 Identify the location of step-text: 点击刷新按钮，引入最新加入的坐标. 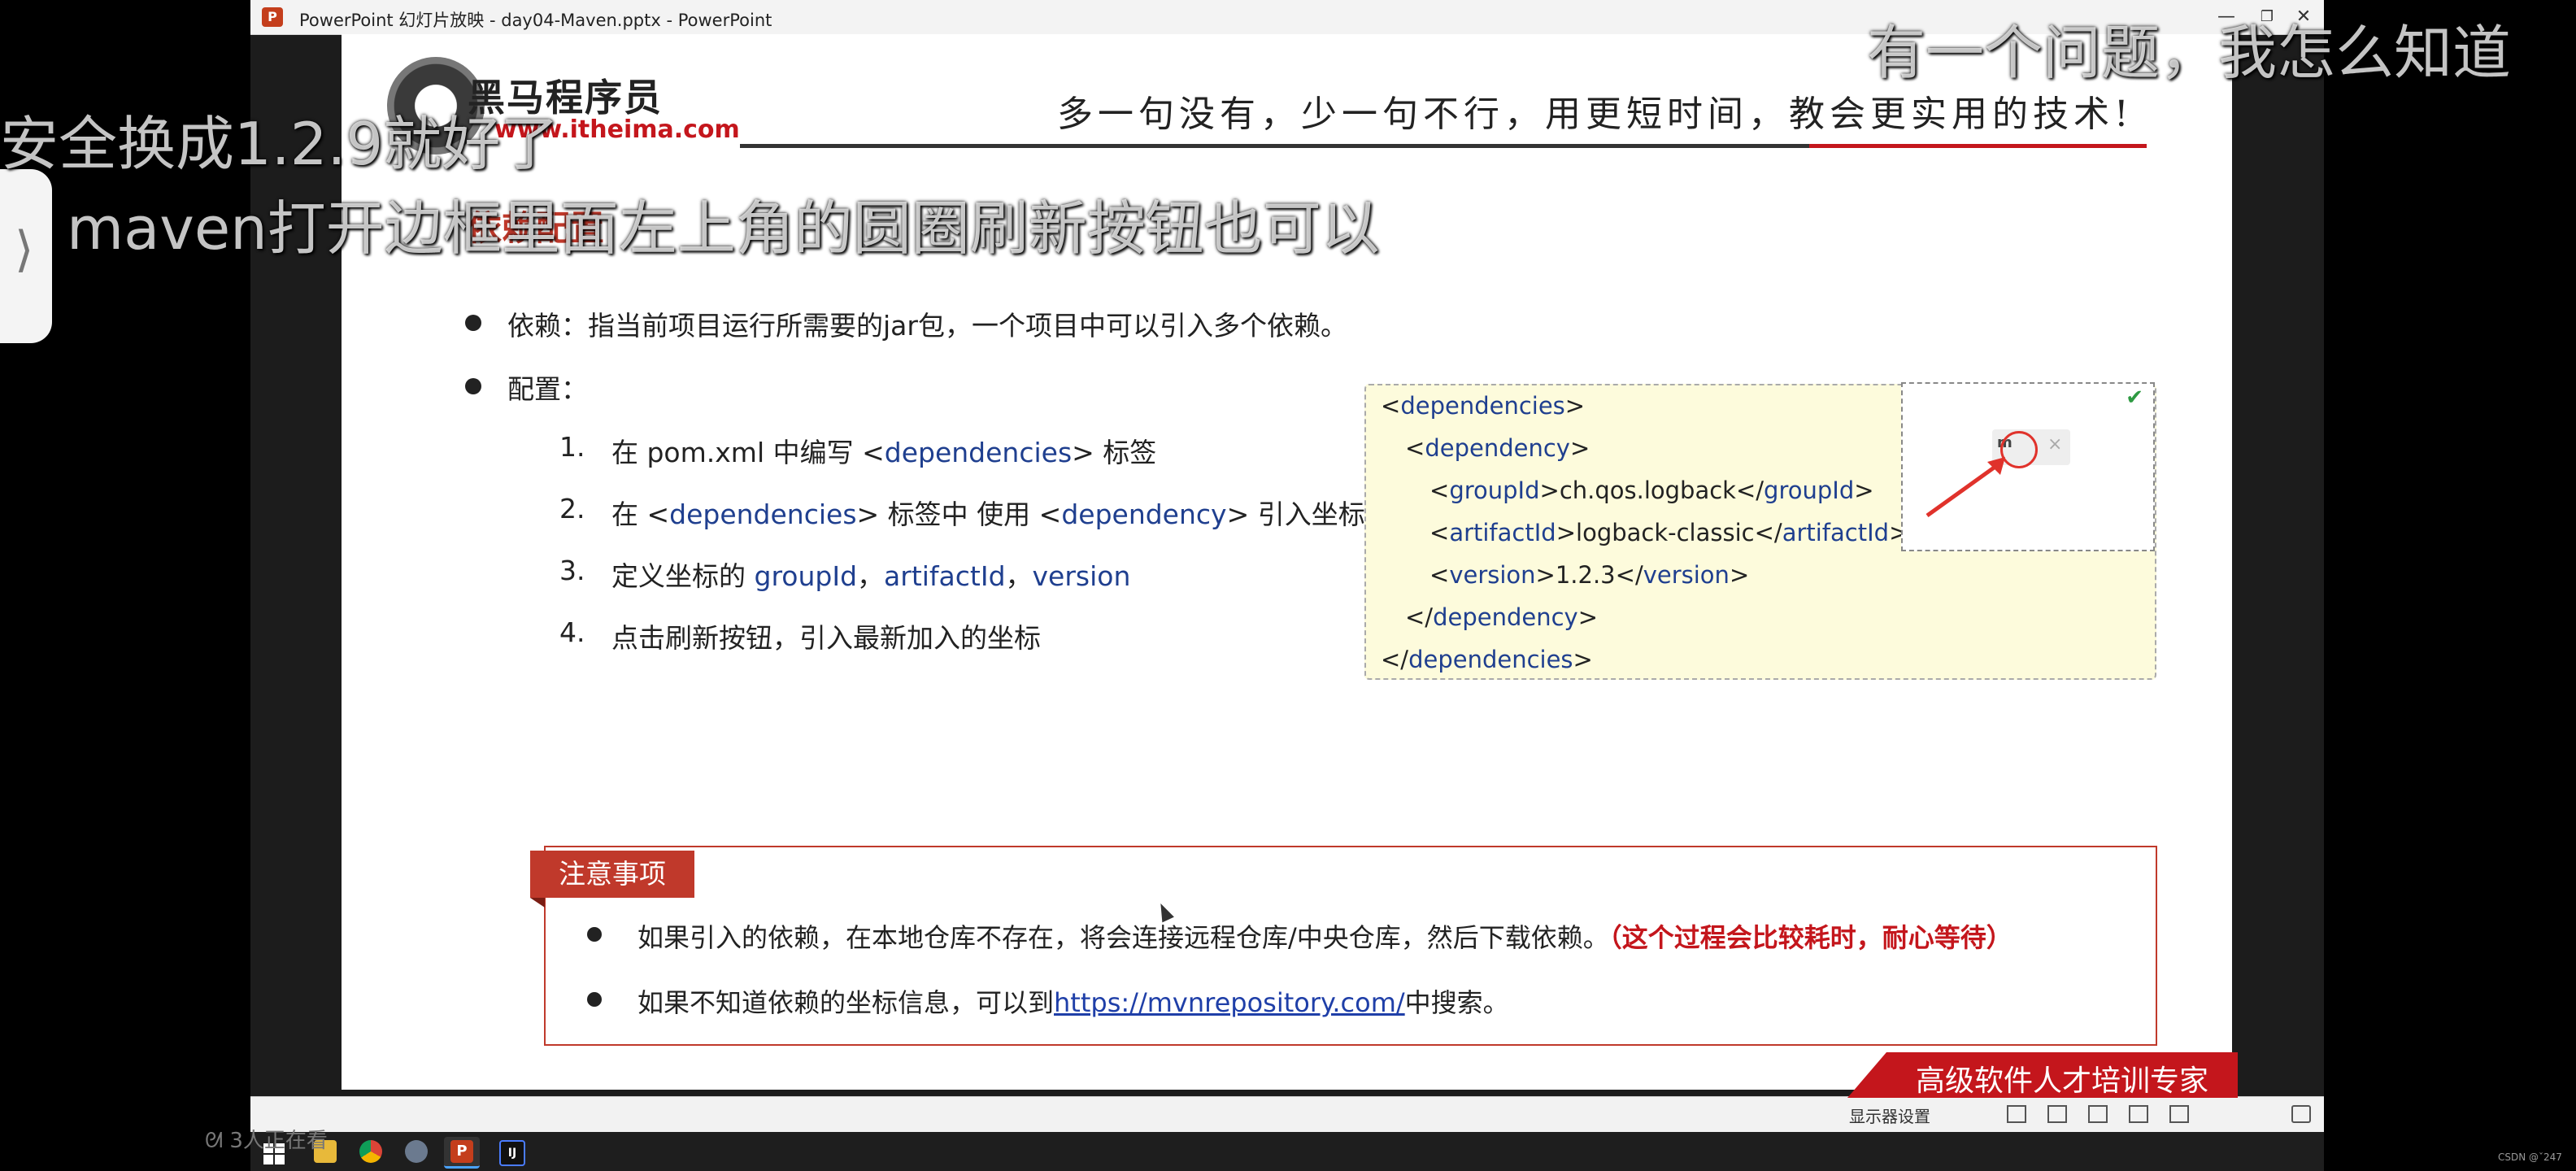
(826, 638).